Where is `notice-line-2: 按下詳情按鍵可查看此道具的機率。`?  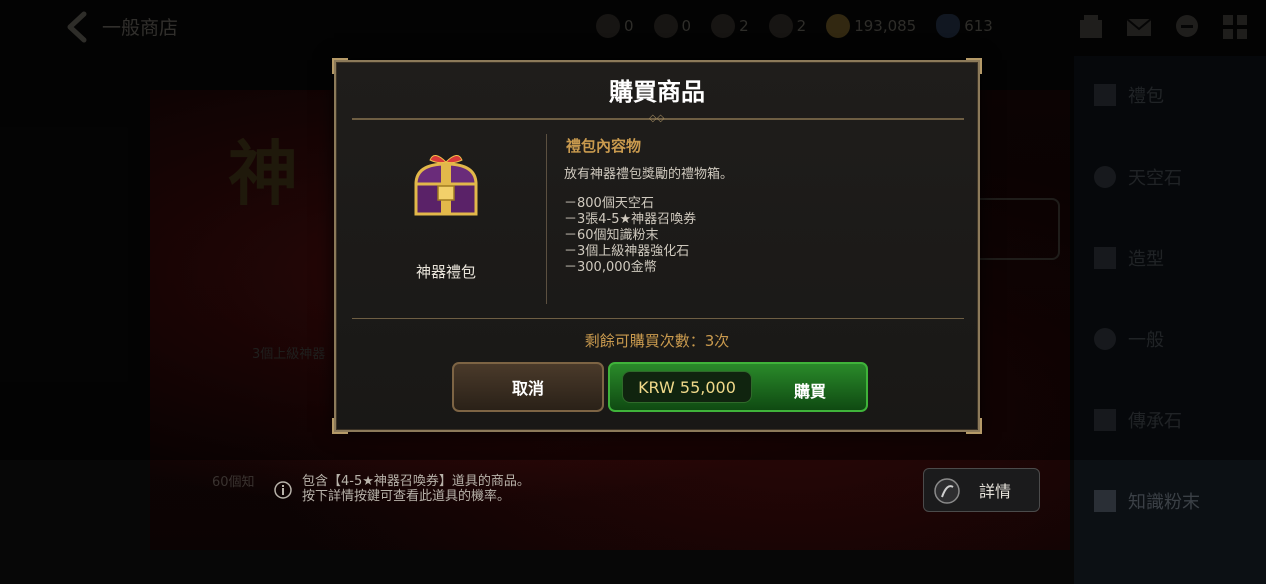 notice-line-2: 按下詳情按鍵可查看此道具的機率。 is located at coordinates (406, 496).